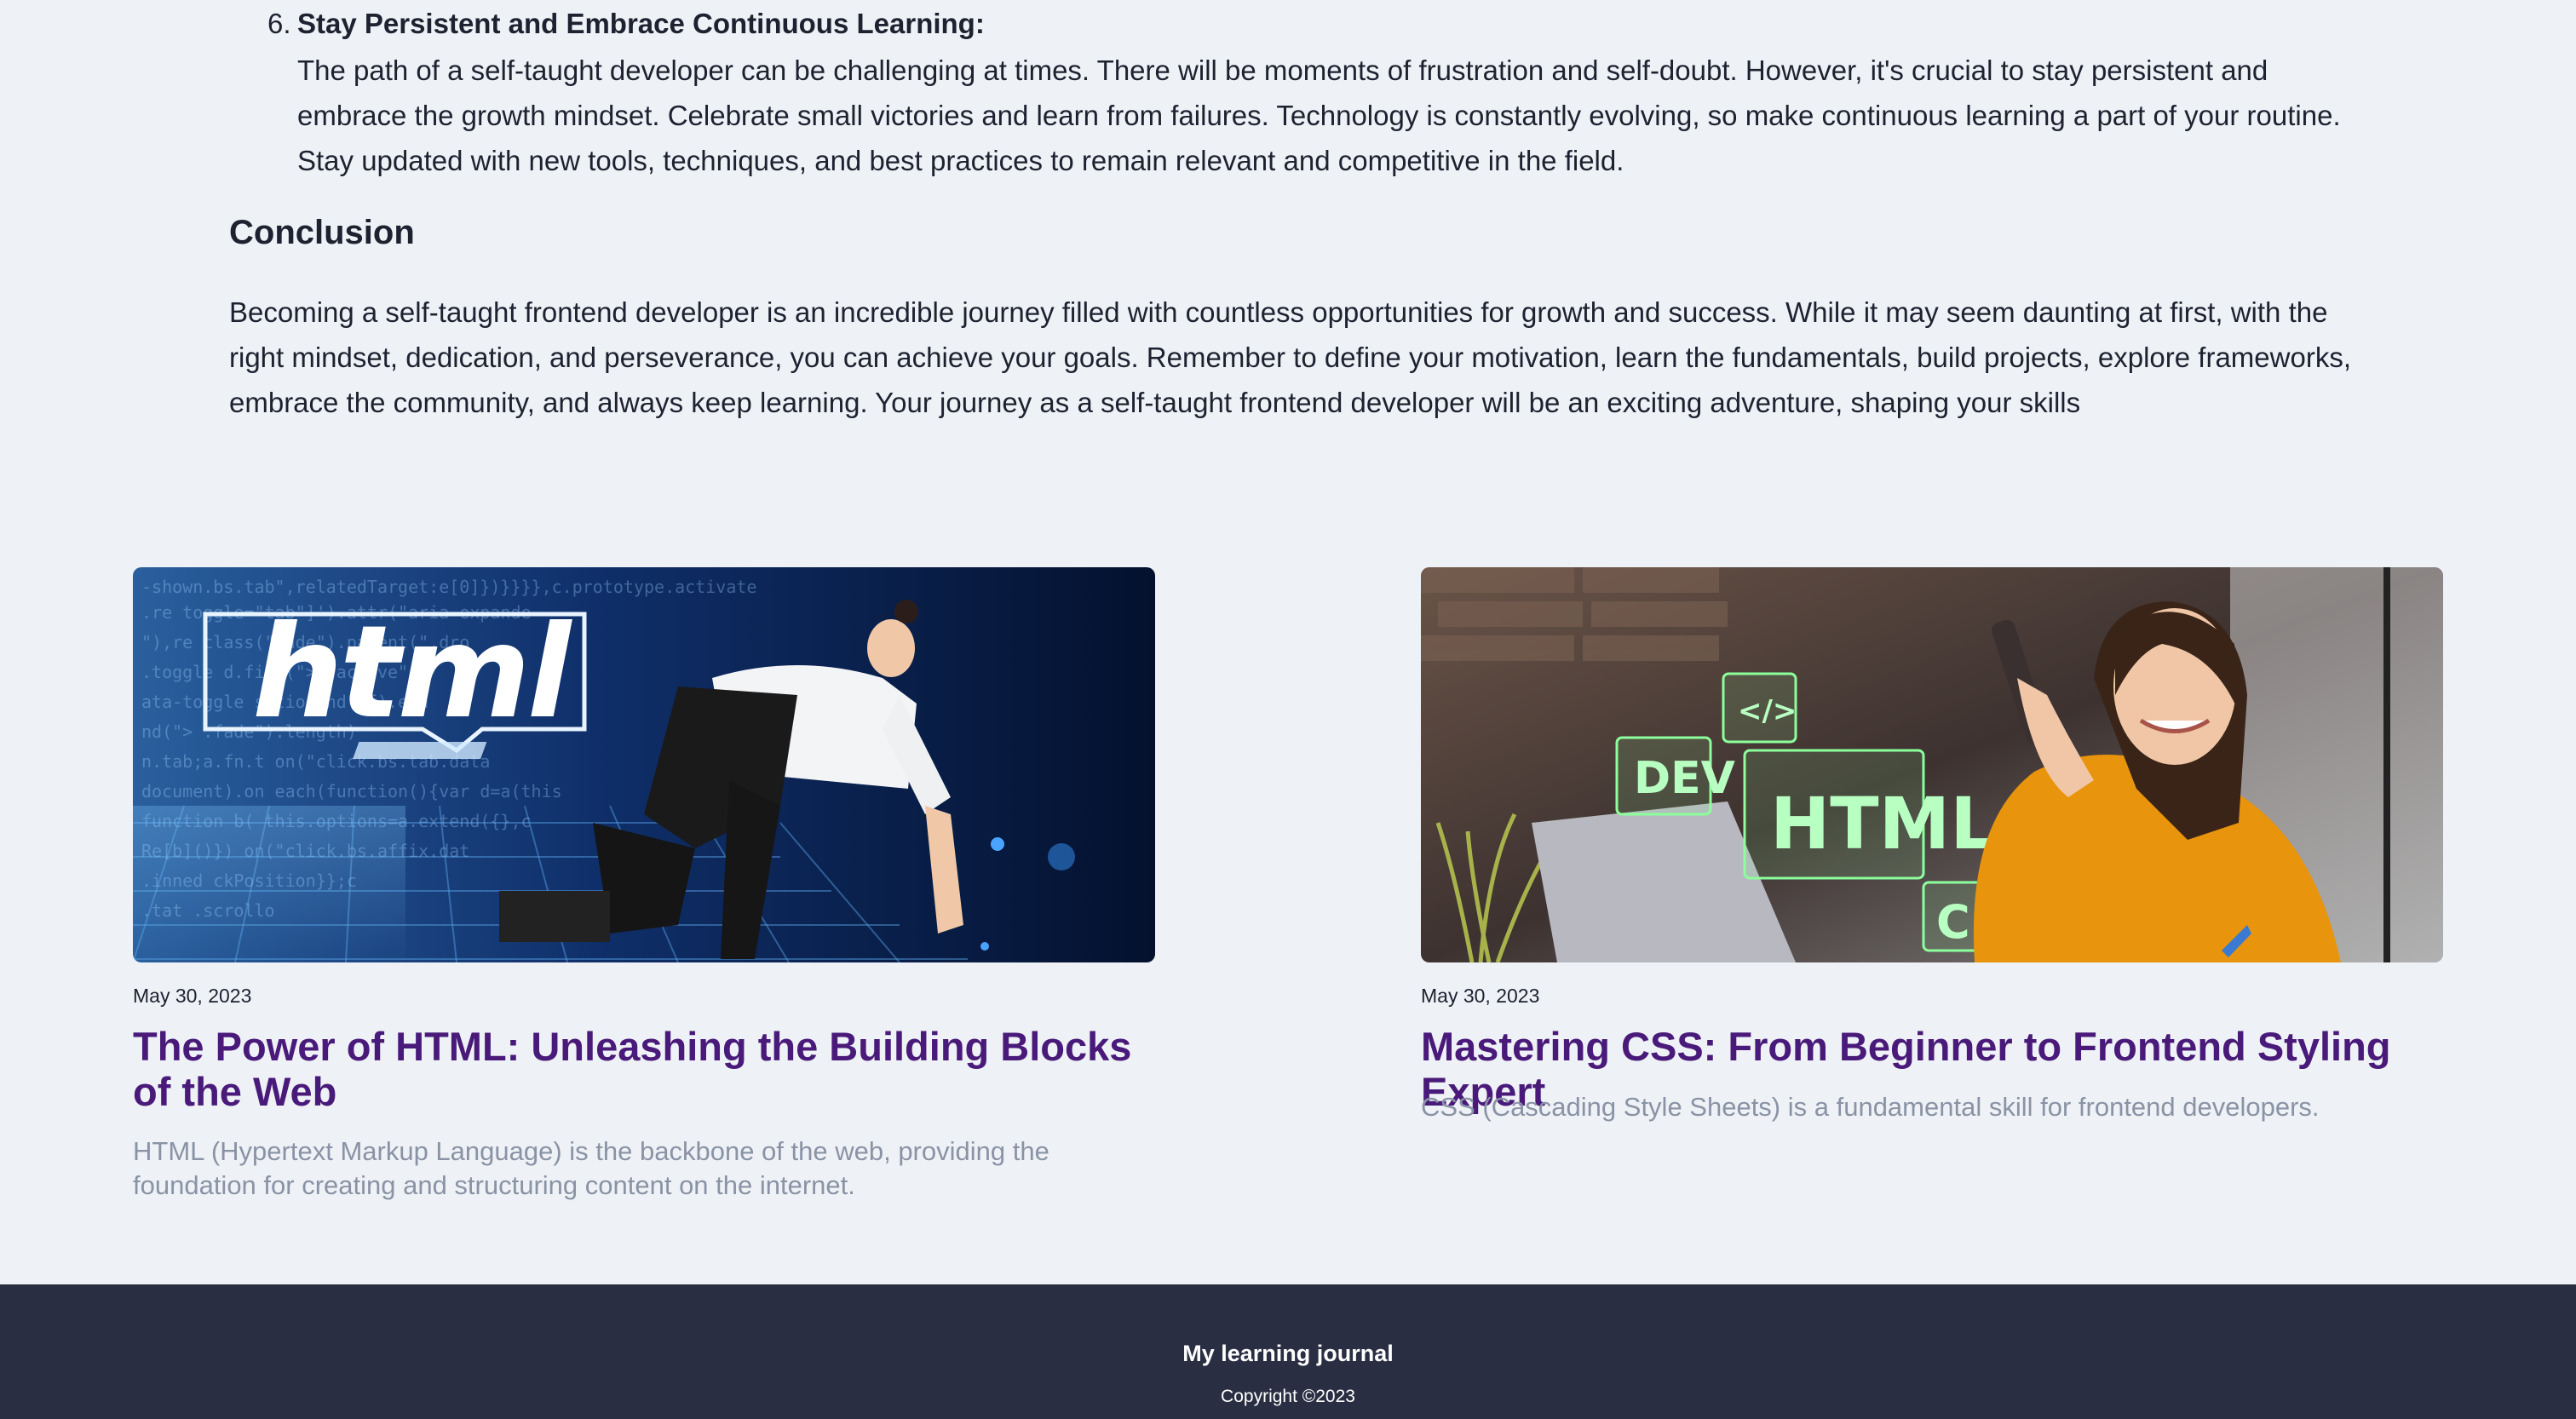 This screenshot has width=2576, height=1419. What do you see at coordinates (1288, 1397) in the screenshot?
I see `footer-copyright: Copyright ©2023` at bounding box center [1288, 1397].